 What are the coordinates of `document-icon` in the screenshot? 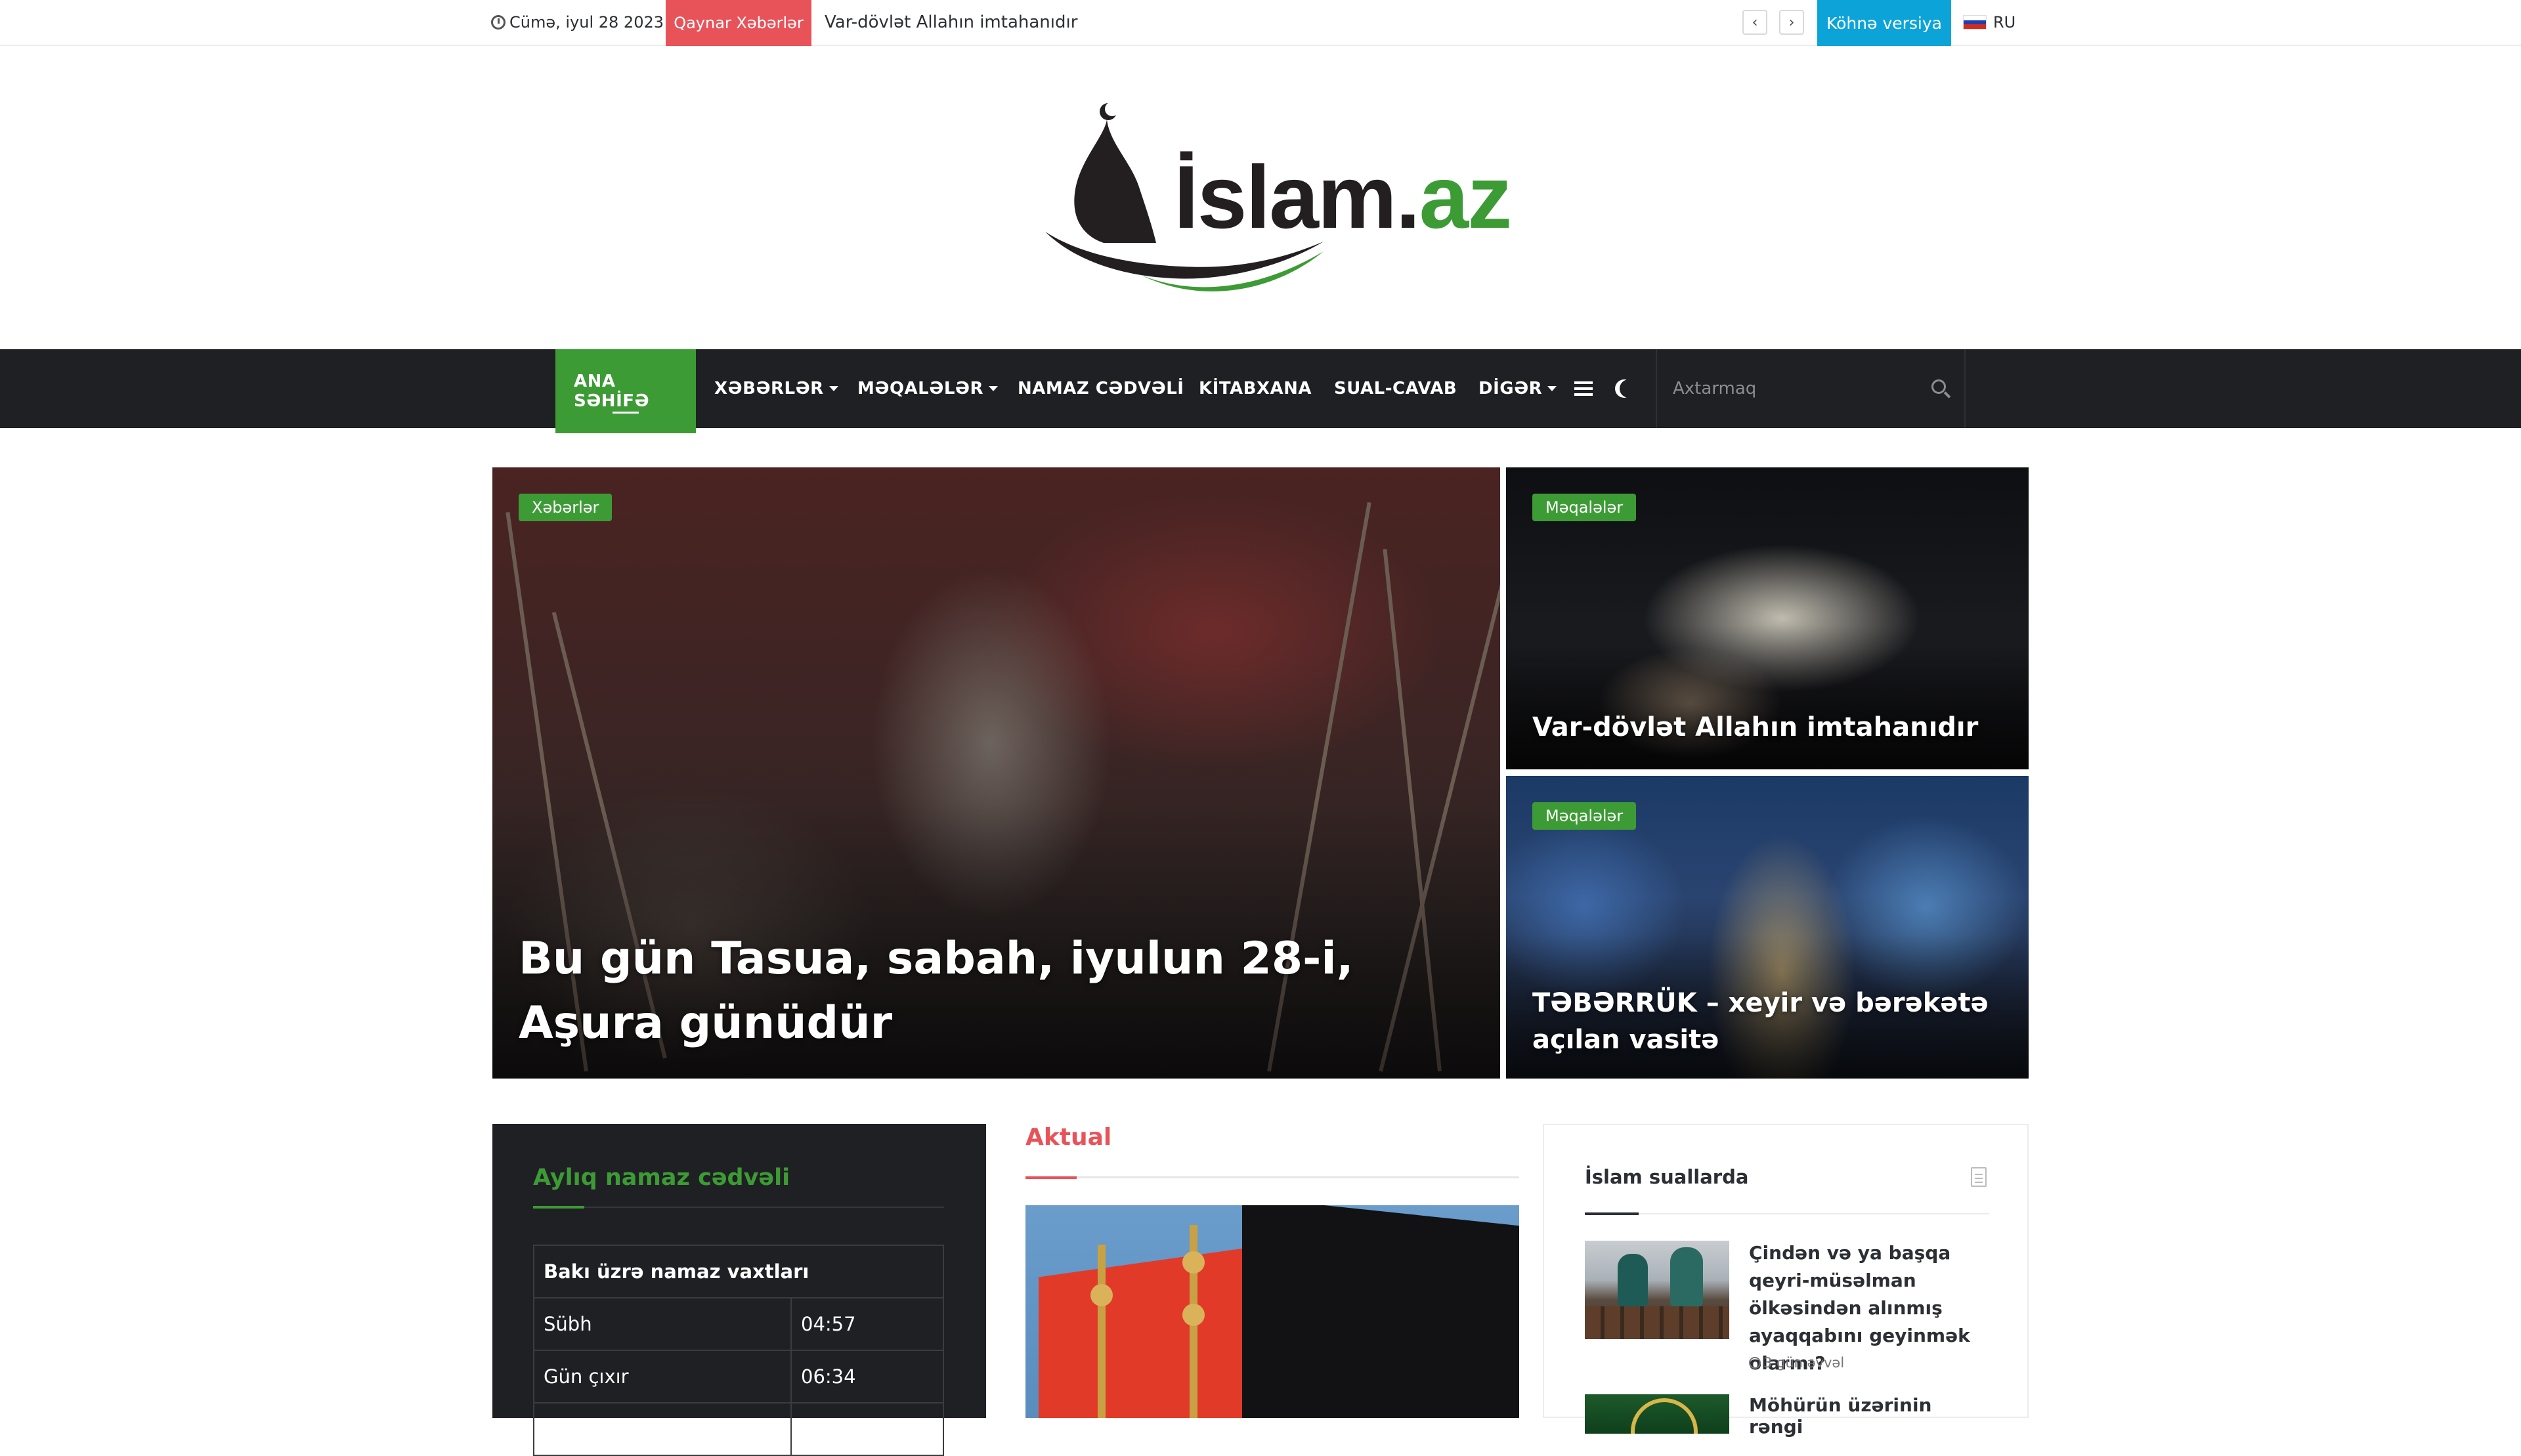 It's located at (1979, 1177).